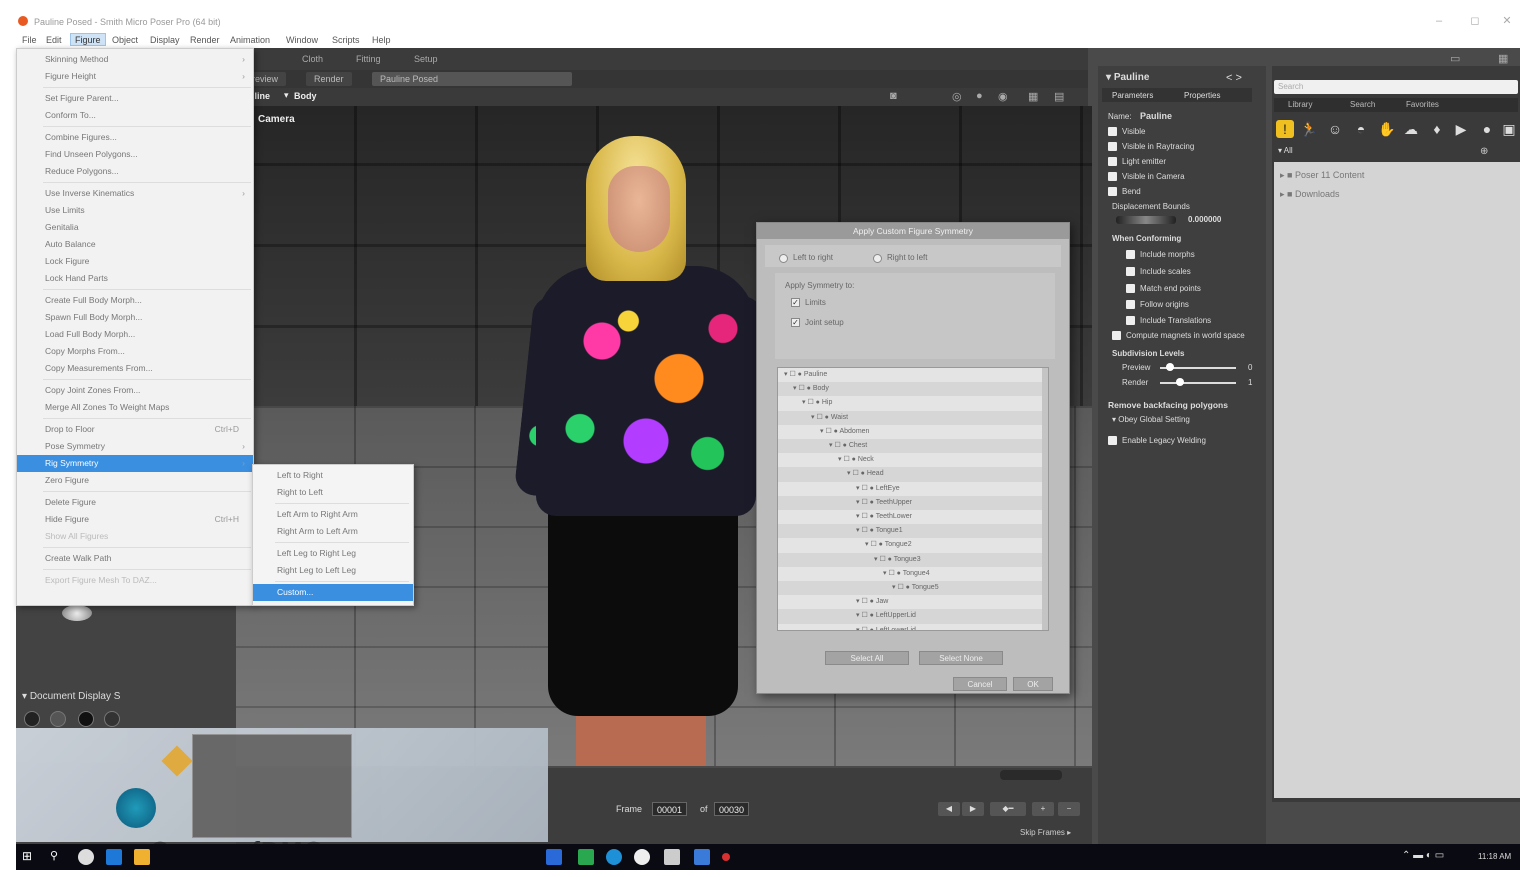 This screenshot has height=877, width=1520. Describe the element at coordinates (472, 79) in the screenshot. I see `tab-pauline-posed: Pauline Posed` at that location.